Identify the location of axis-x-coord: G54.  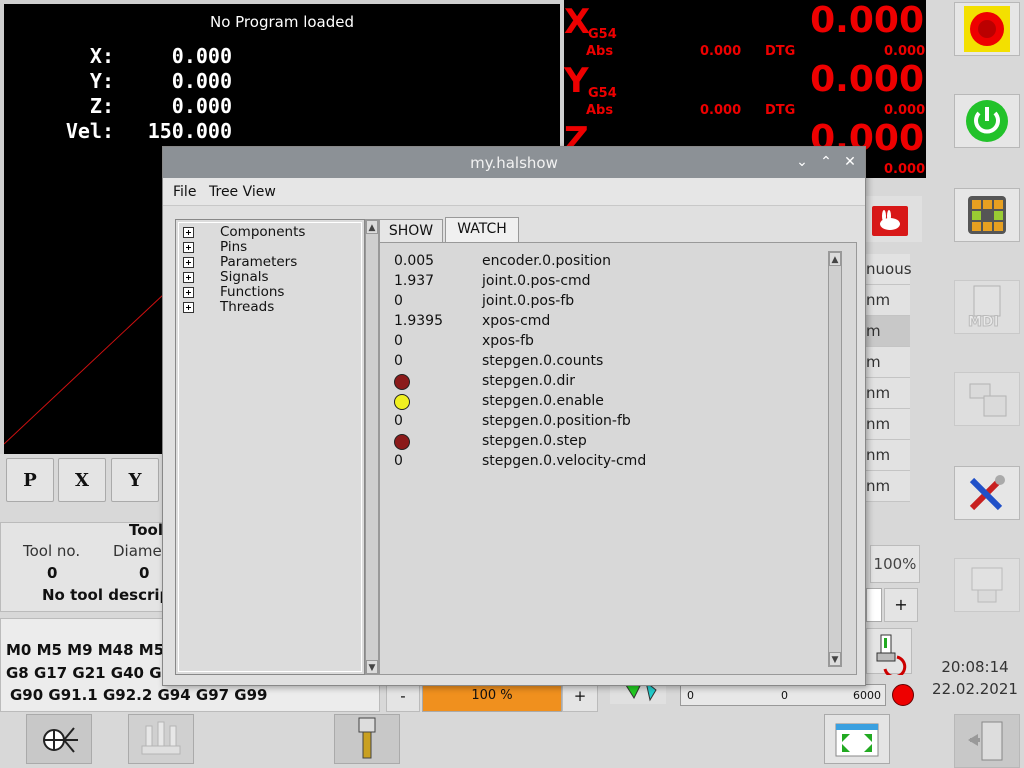
(602, 34).